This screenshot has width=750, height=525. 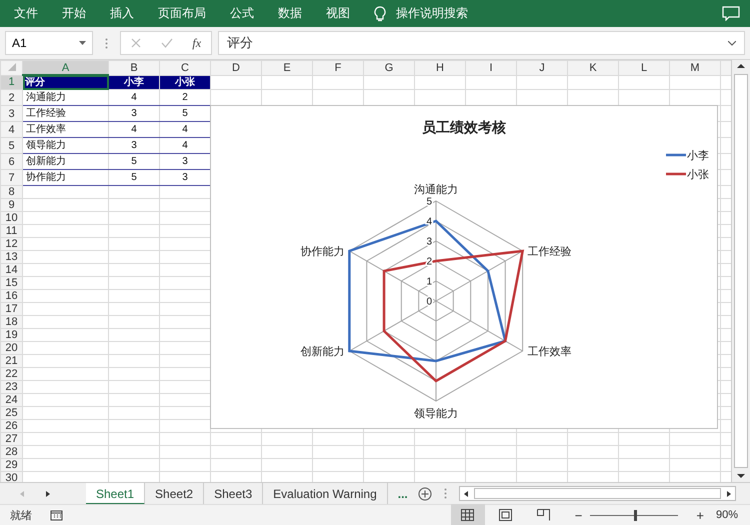 I want to click on column-header: M, so click(x=695, y=67).